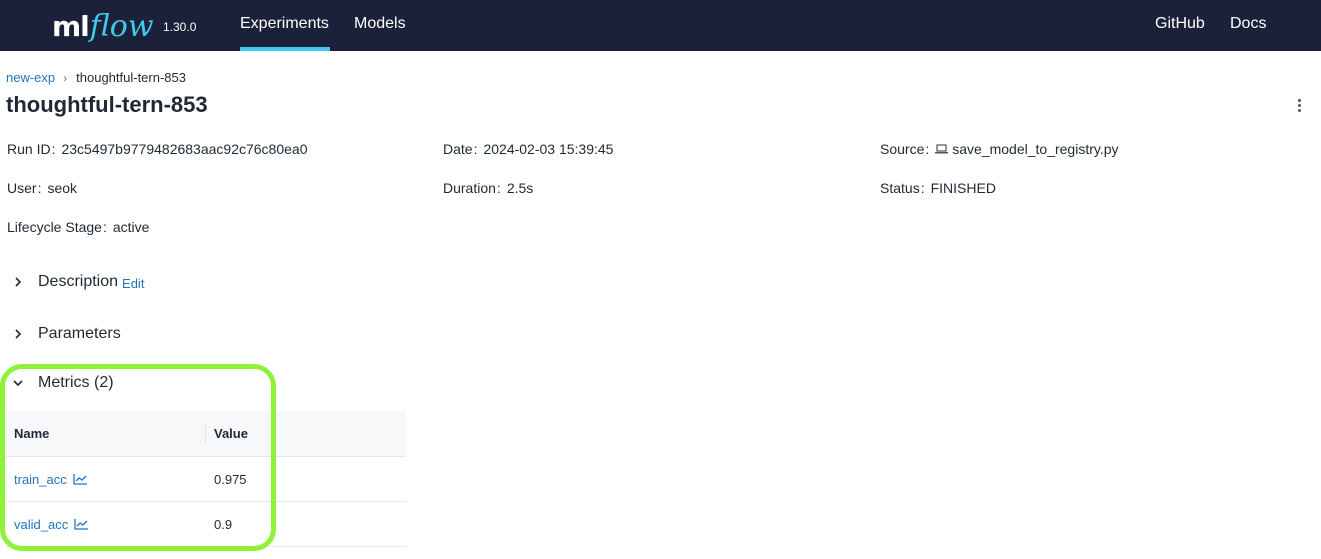 This screenshot has height=559, width=1321. I want to click on column-header-name: Name, so click(31, 433).